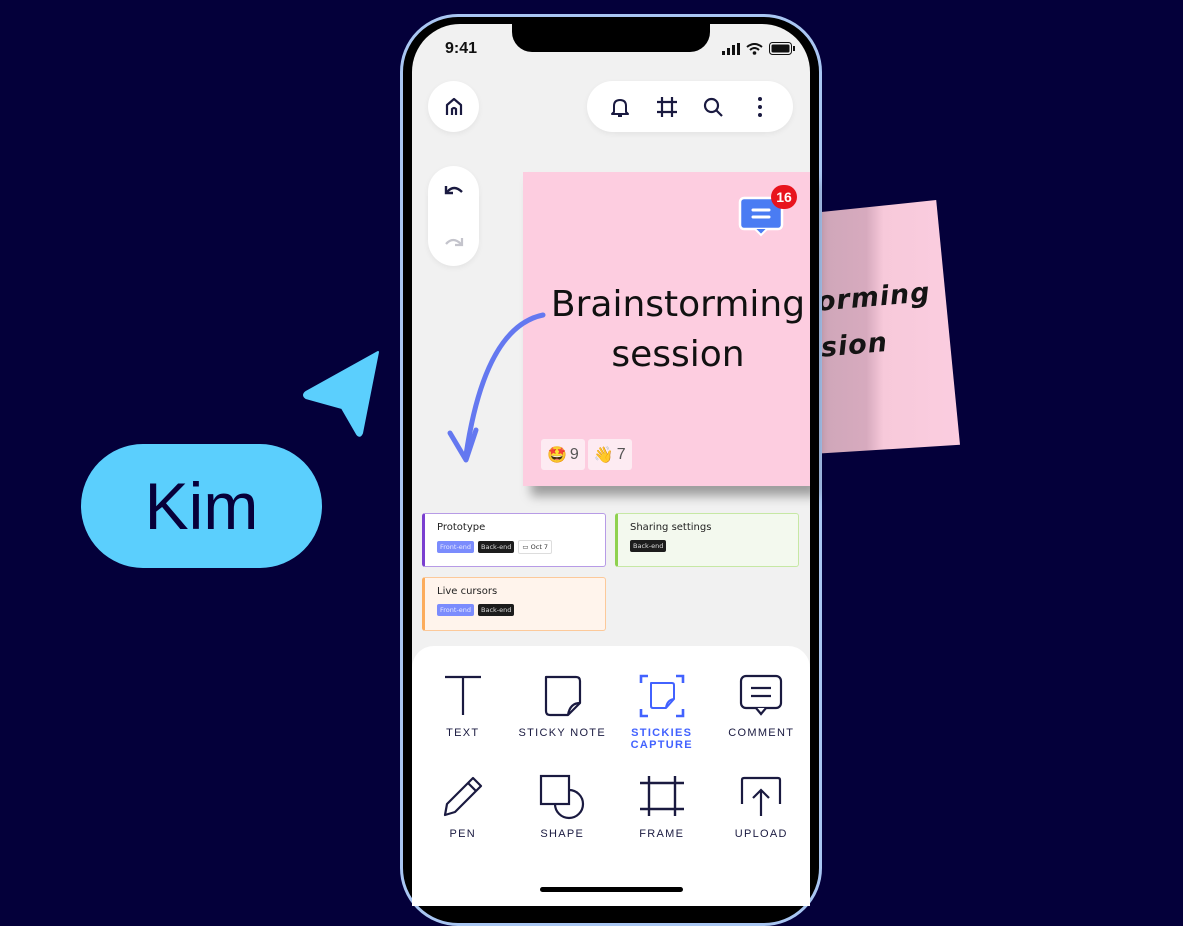  I want to click on tools-row-2: PEN SHAPE FRAME UPLOAD, so click(612, 807).